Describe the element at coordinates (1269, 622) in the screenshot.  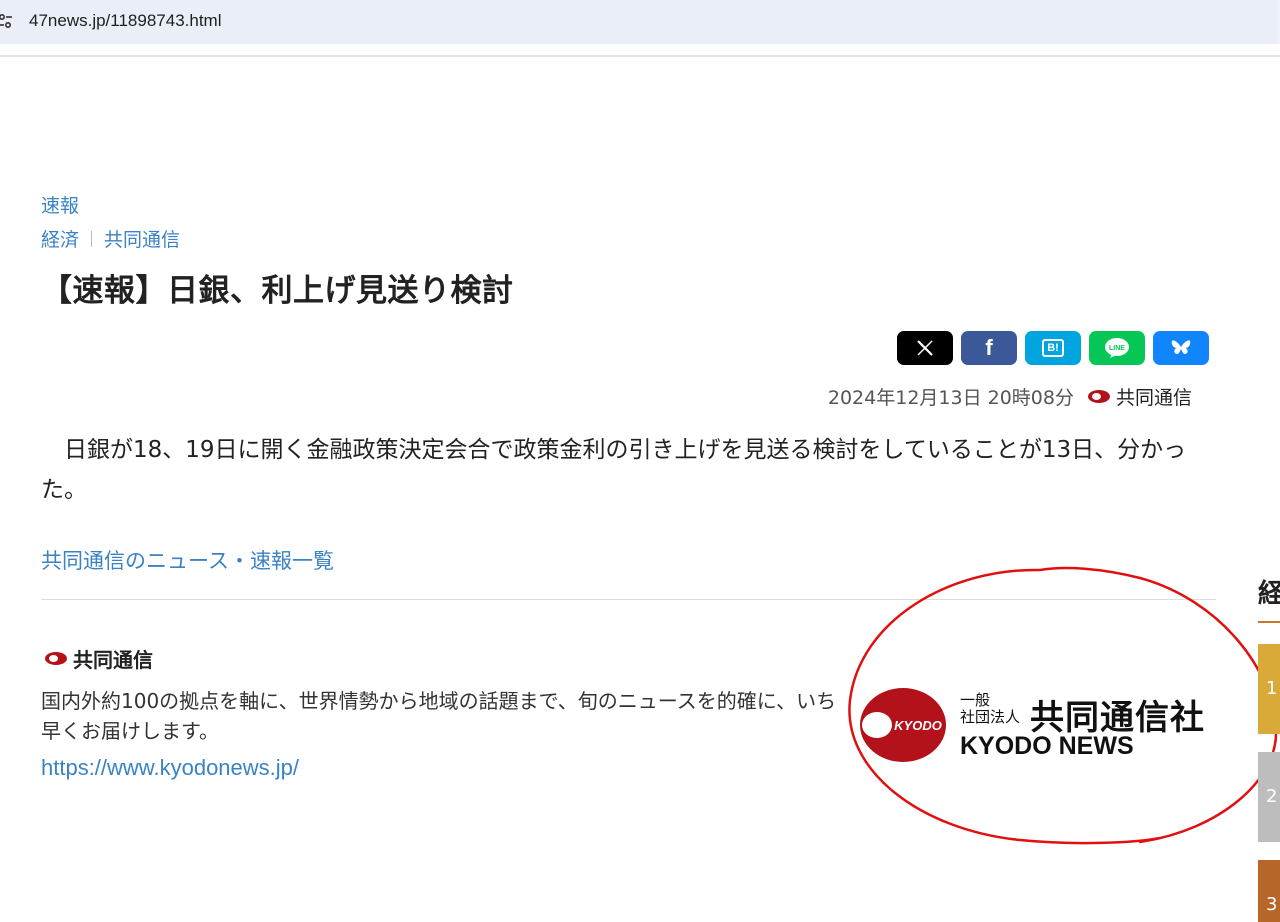
I see `sidebar-heading-underline` at that location.